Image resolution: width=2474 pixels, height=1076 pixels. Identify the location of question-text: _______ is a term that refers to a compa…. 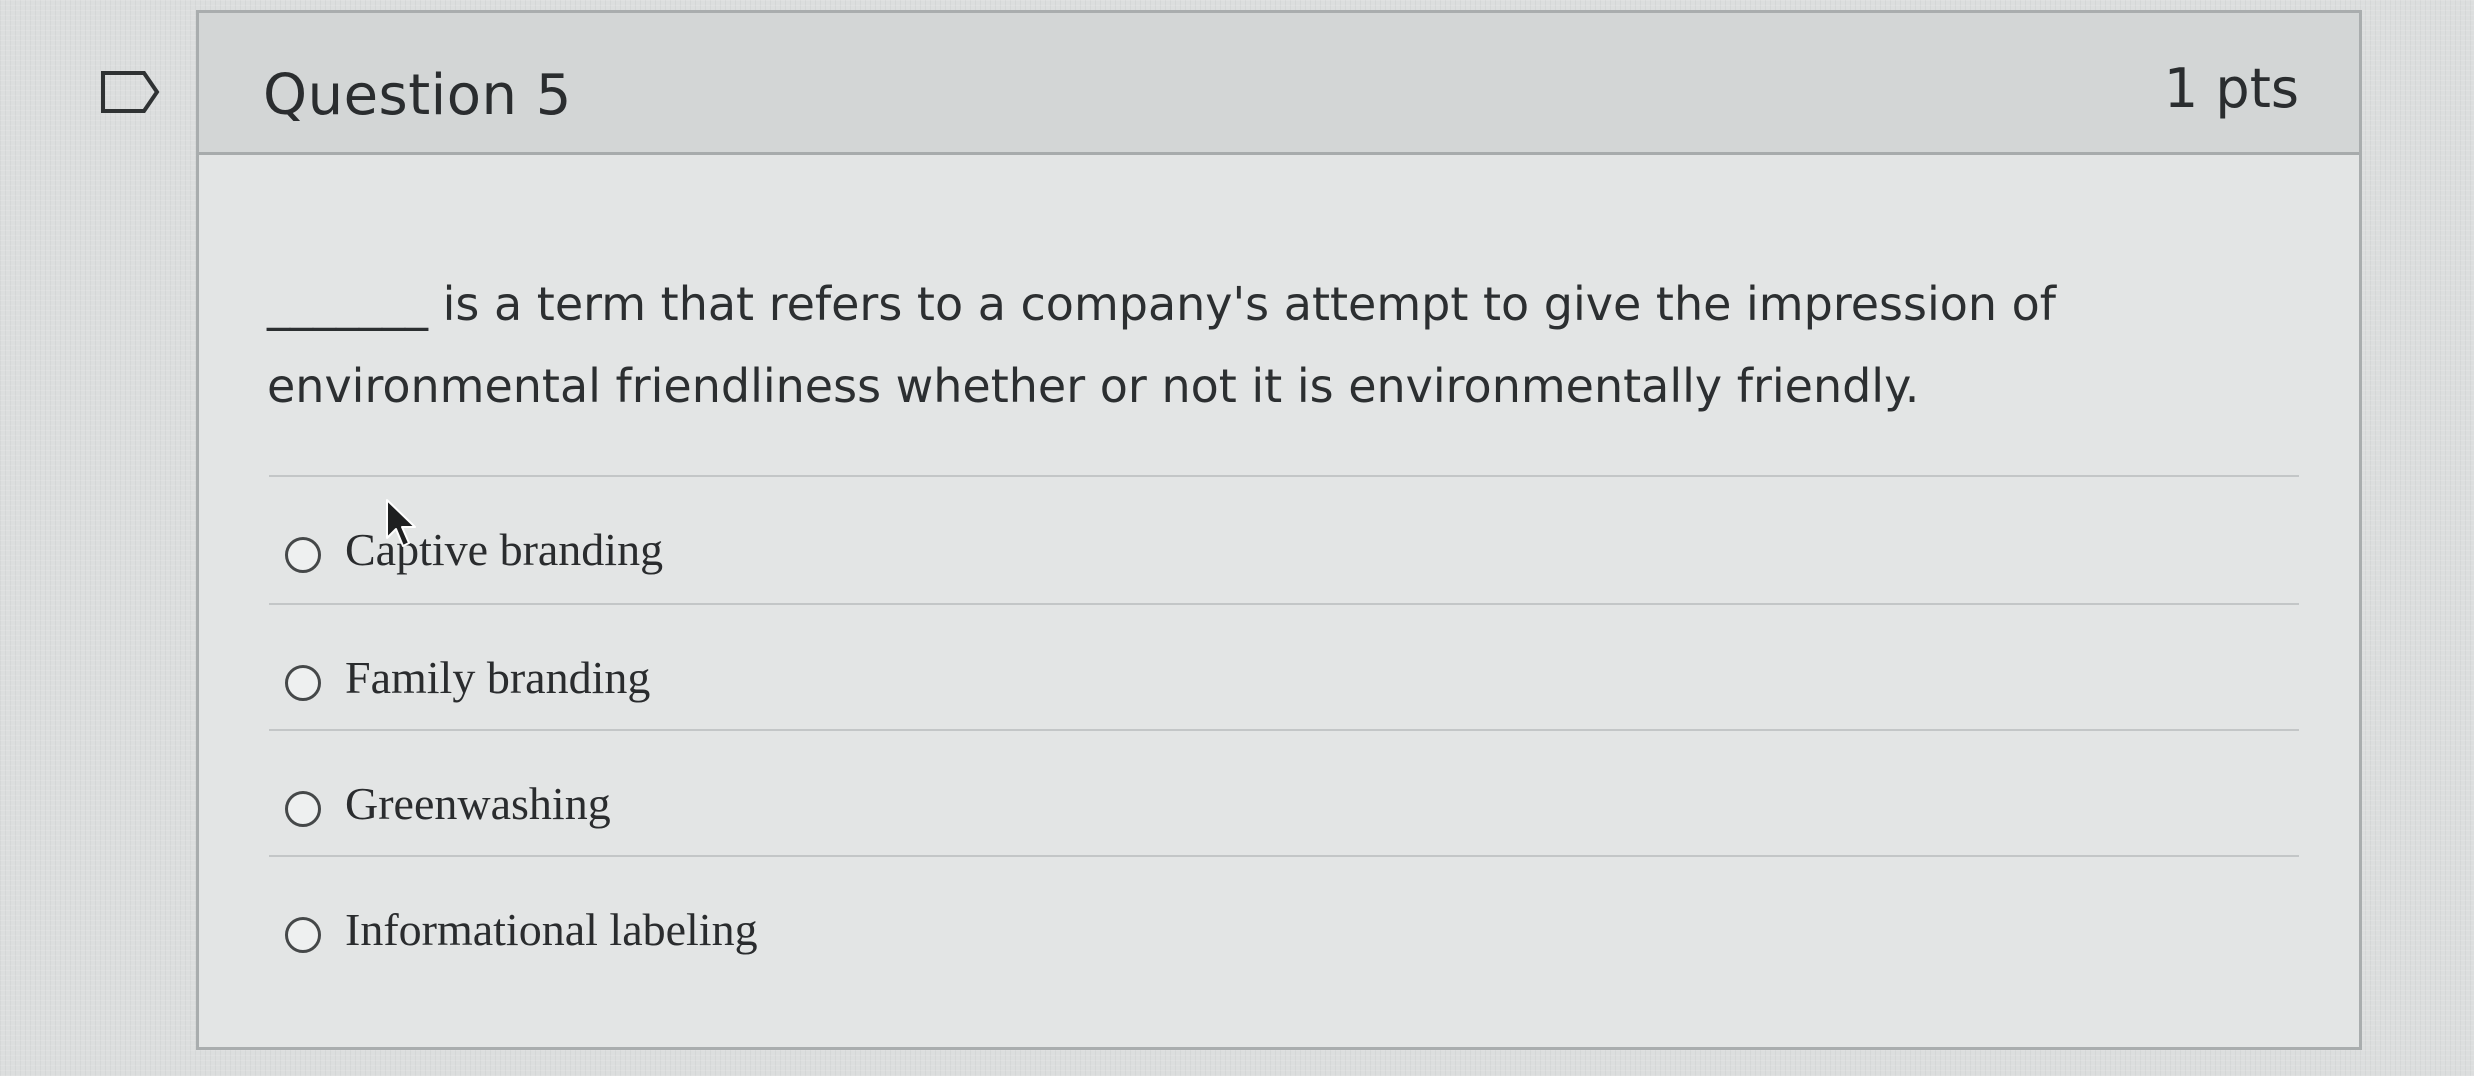
(1161, 345).